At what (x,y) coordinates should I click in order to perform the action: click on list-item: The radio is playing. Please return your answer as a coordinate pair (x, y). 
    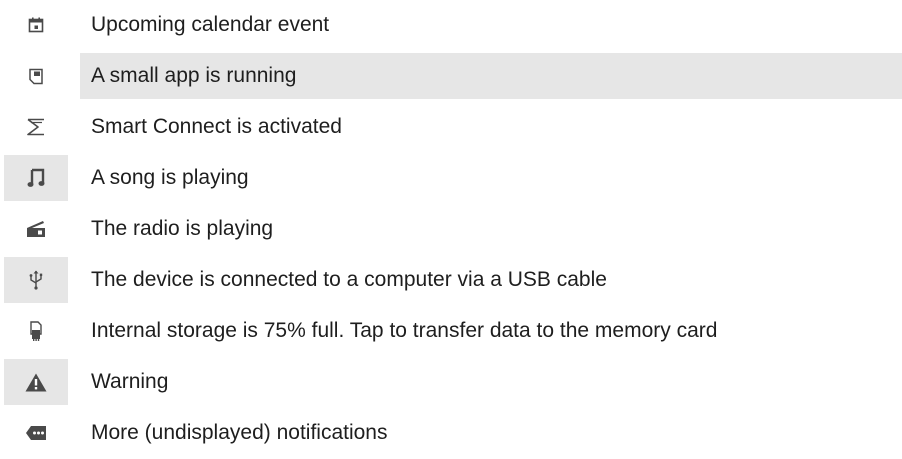
    Looking at the image, I should click on (451, 229).